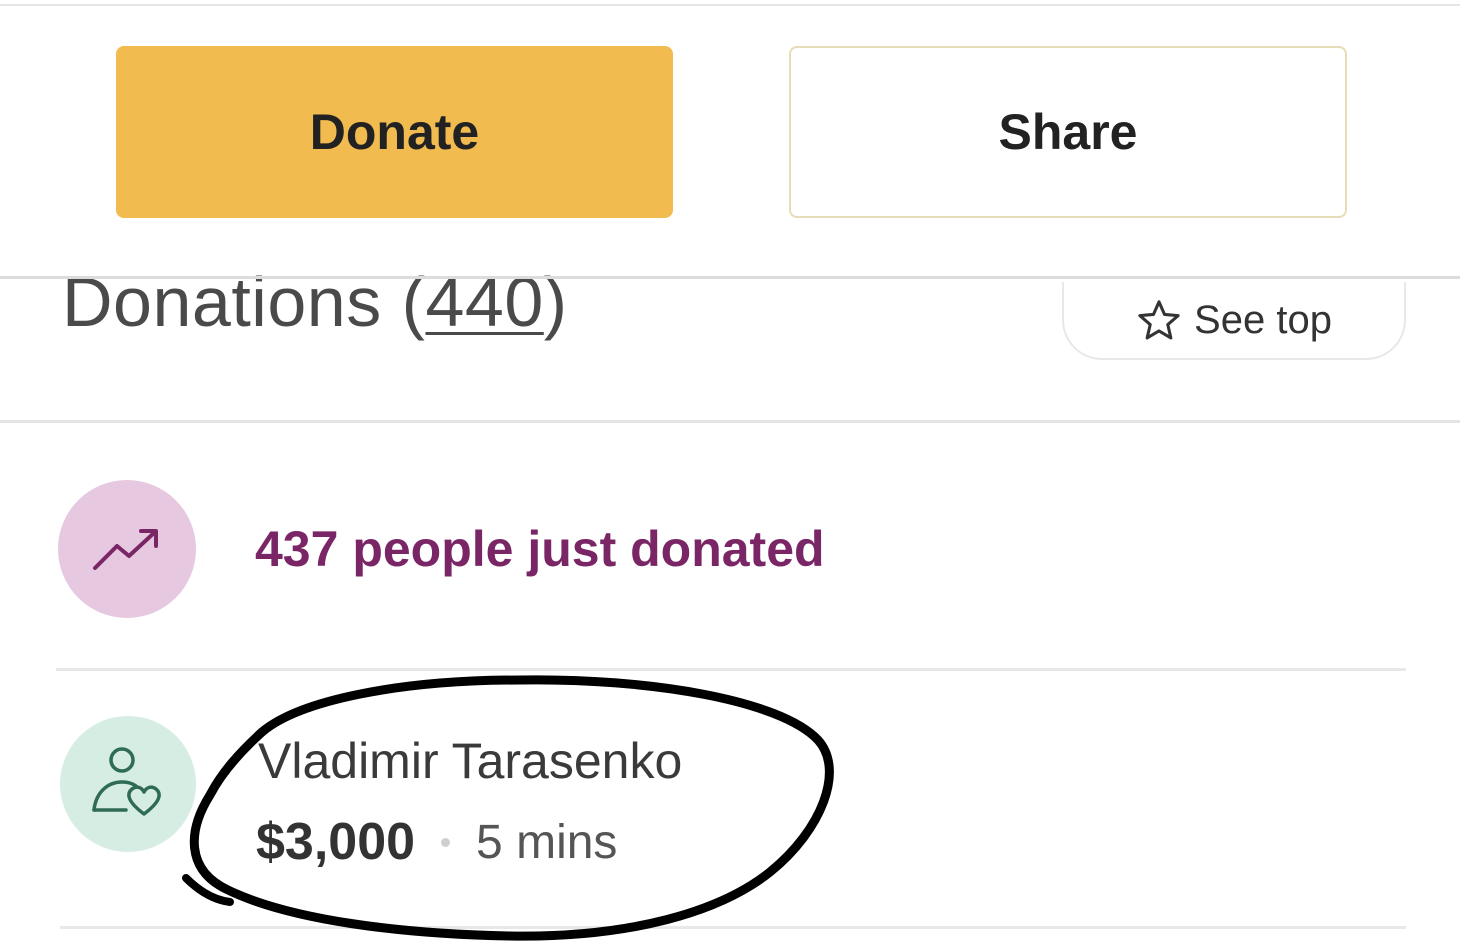 This screenshot has height=943, width=1460. I want to click on trending-up-icon, so click(127, 549).